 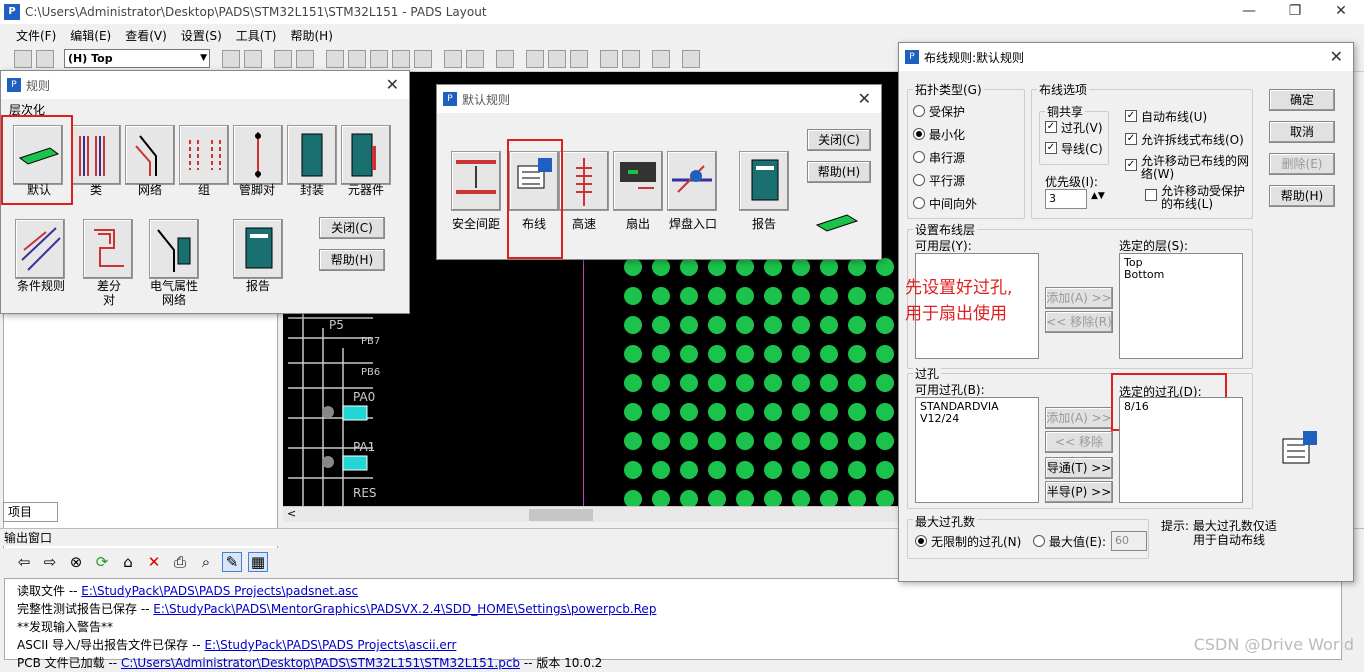 What do you see at coordinates (453, 59) in the screenshot?
I see `undo-icon` at bounding box center [453, 59].